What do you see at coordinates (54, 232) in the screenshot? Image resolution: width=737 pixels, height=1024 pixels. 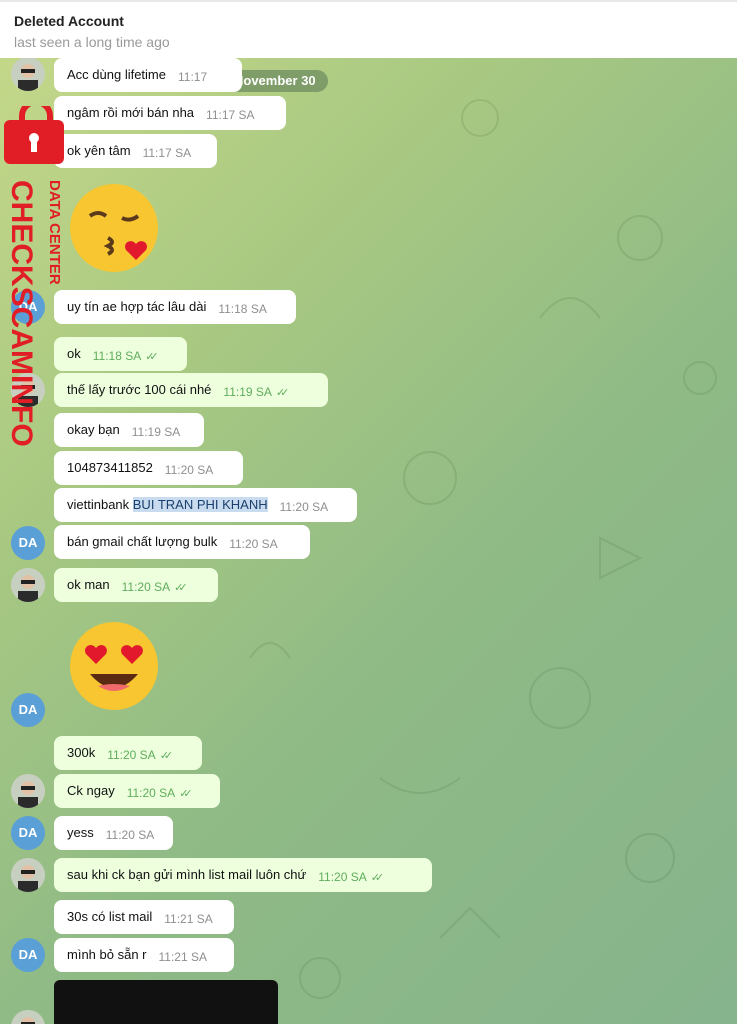 I see `watermark-subtitle: DATA CENTER` at bounding box center [54, 232].